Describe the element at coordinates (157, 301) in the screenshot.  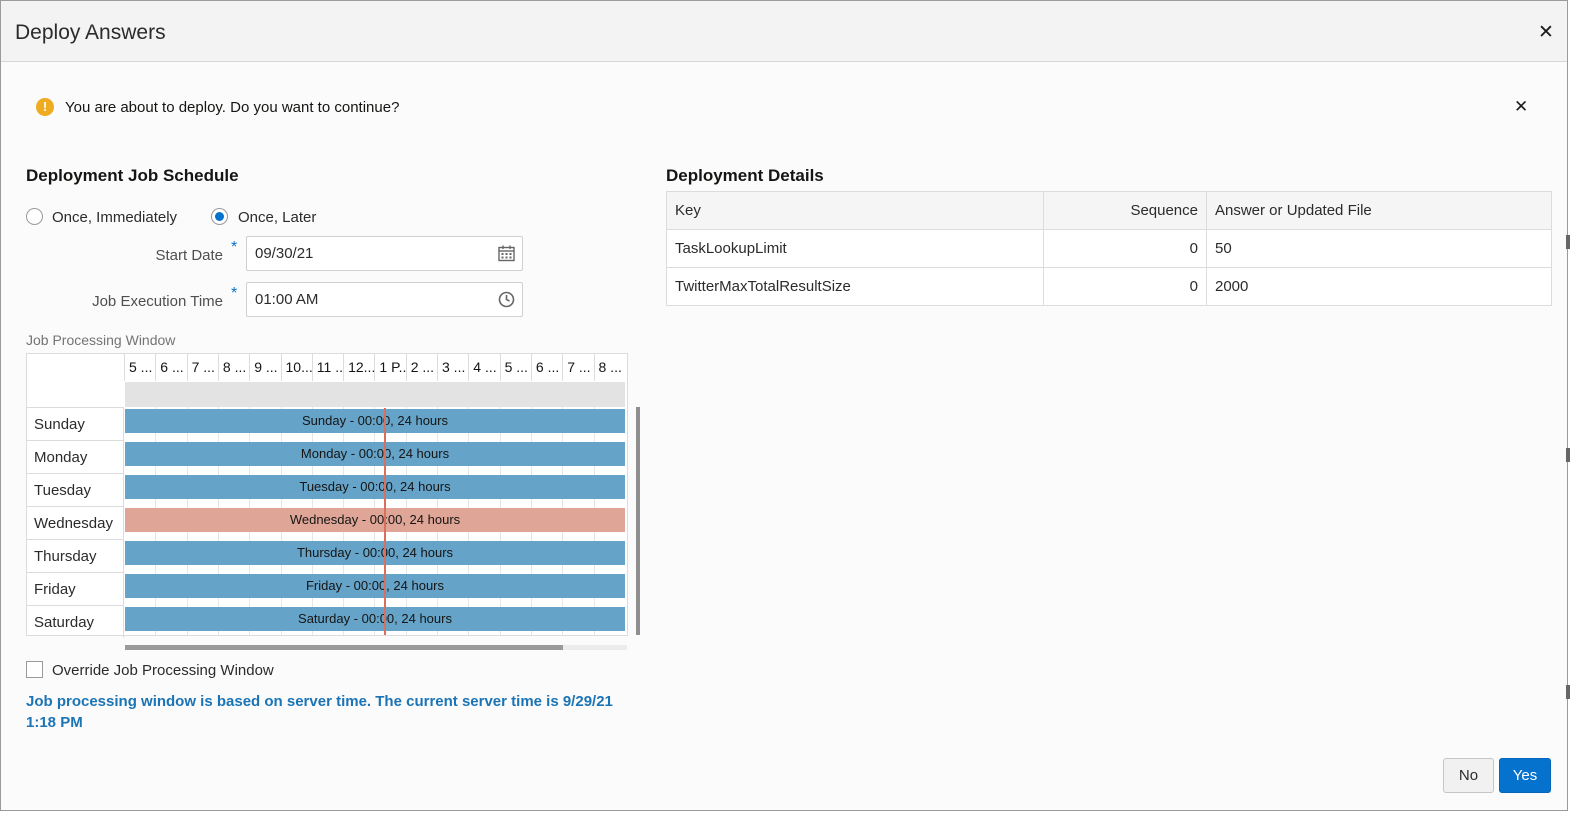
I see `exec-time-label: Job Execution Time` at that location.